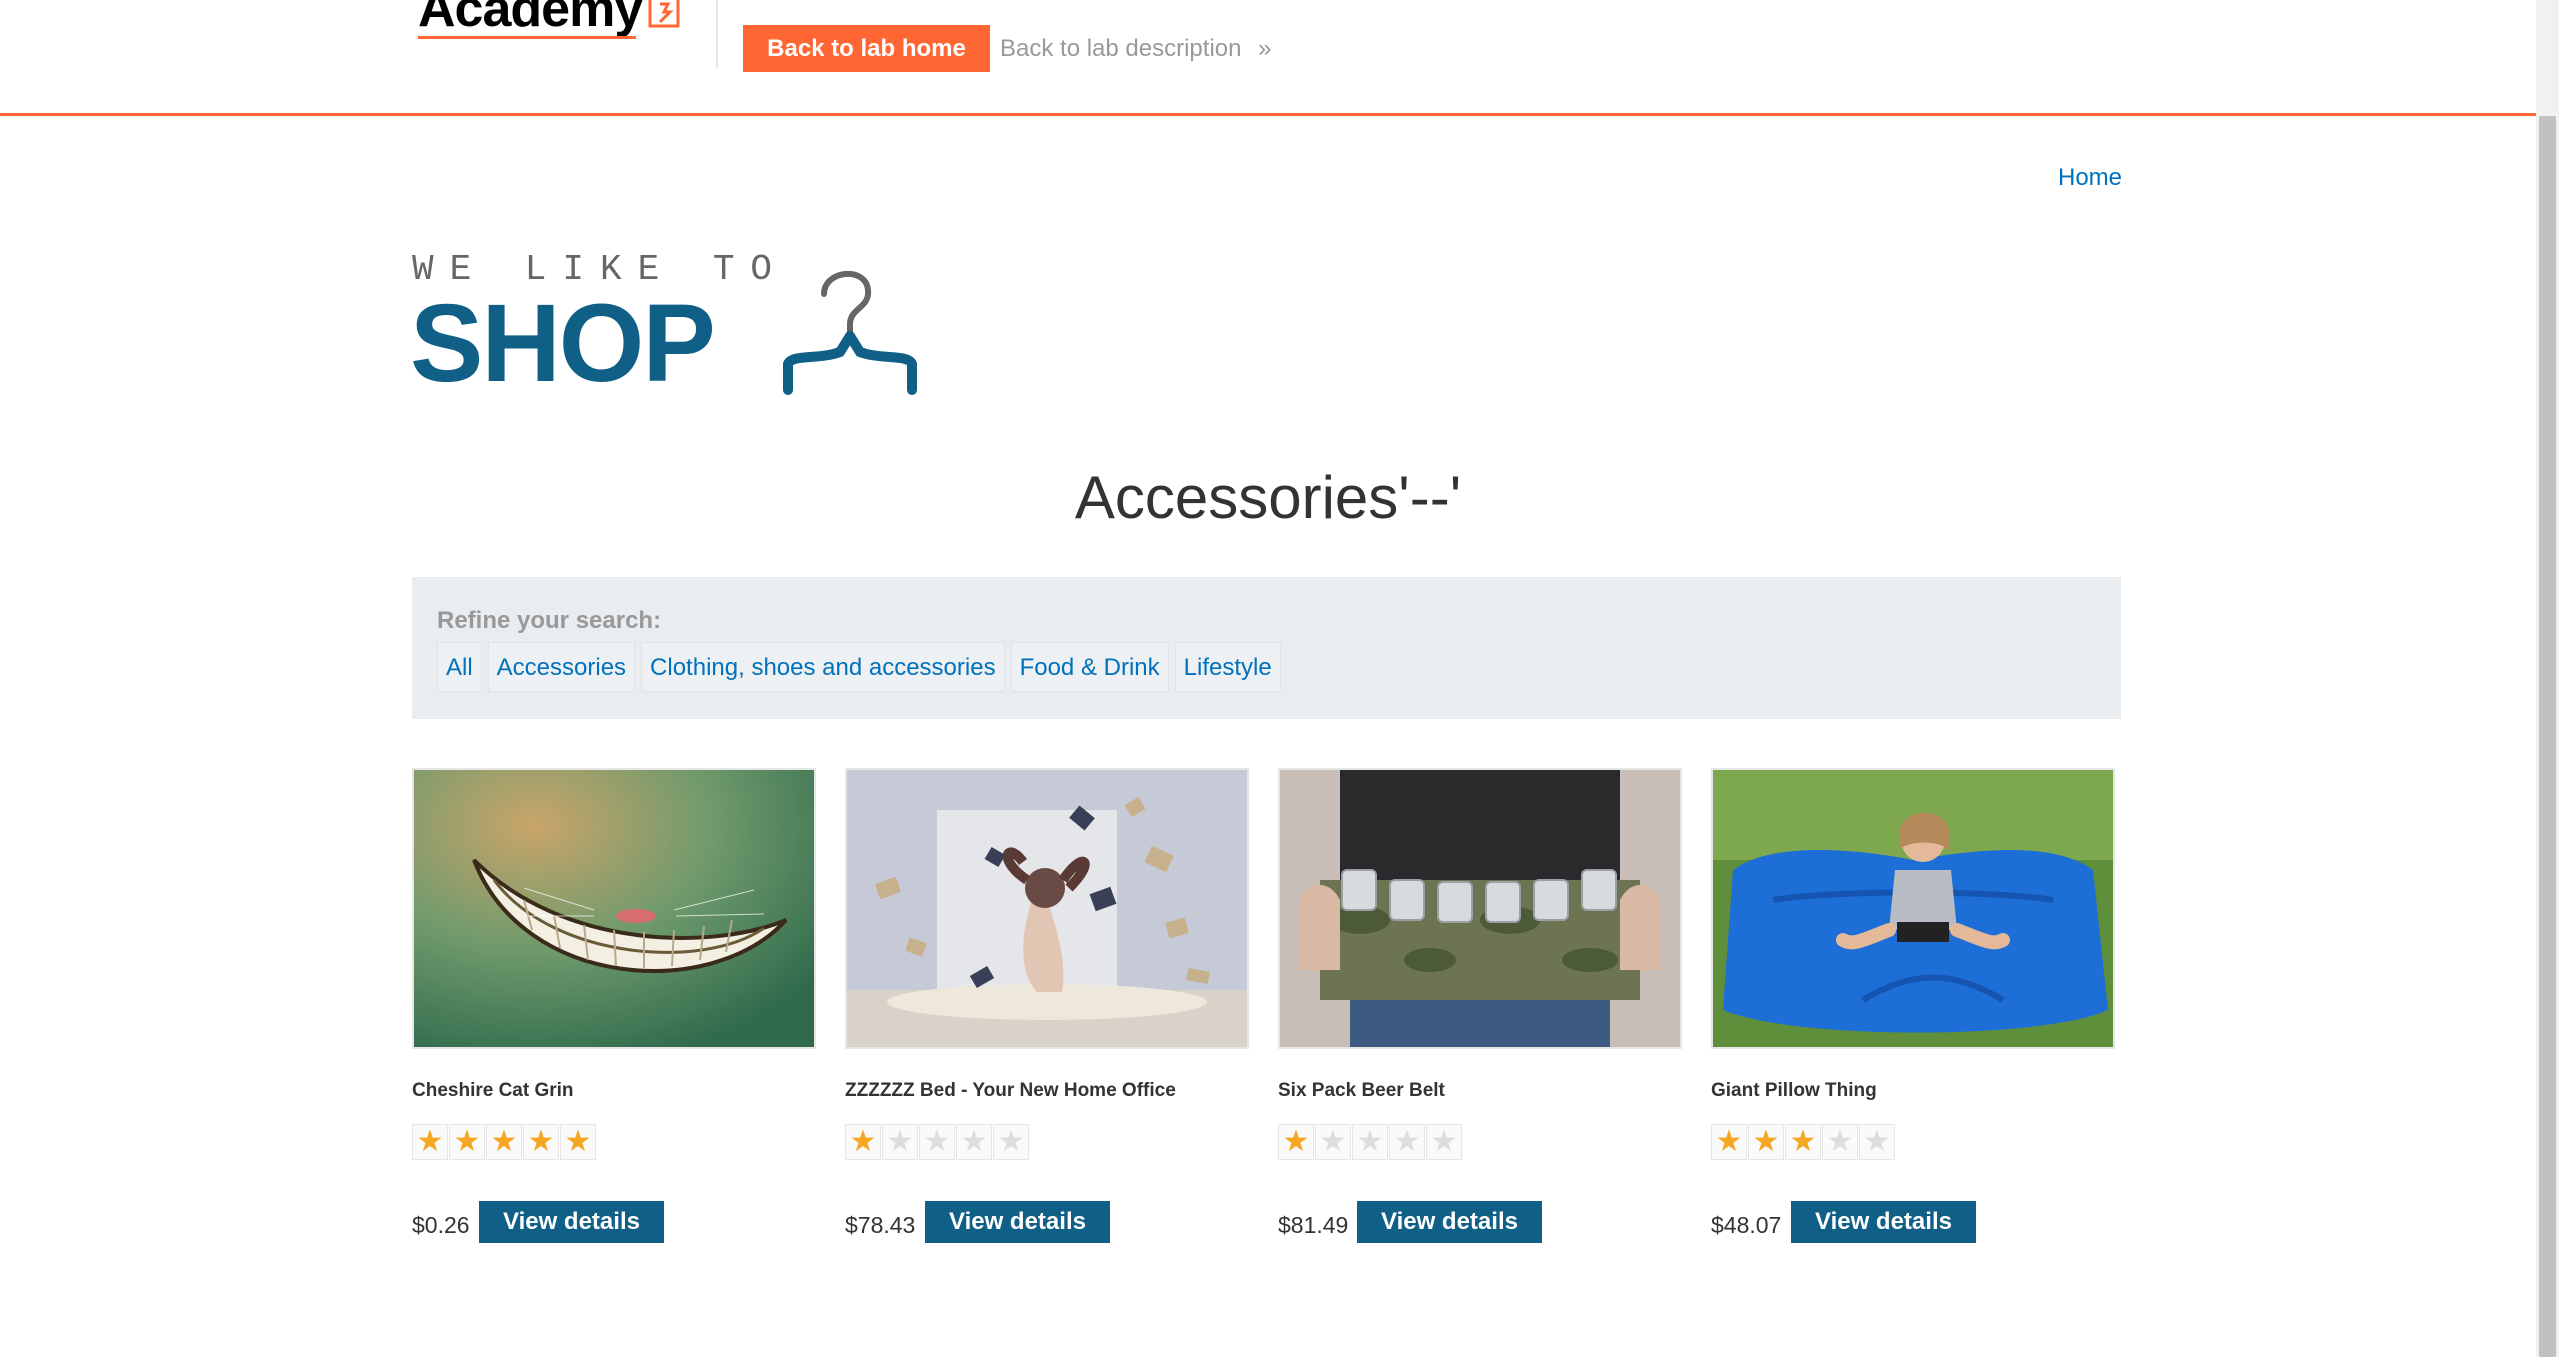 The image size is (2559, 1357). What do you see at coordinates (549, 620) in the screenshot?
I see `filter-label: Refine your search:` at bounding box center [549, 620].